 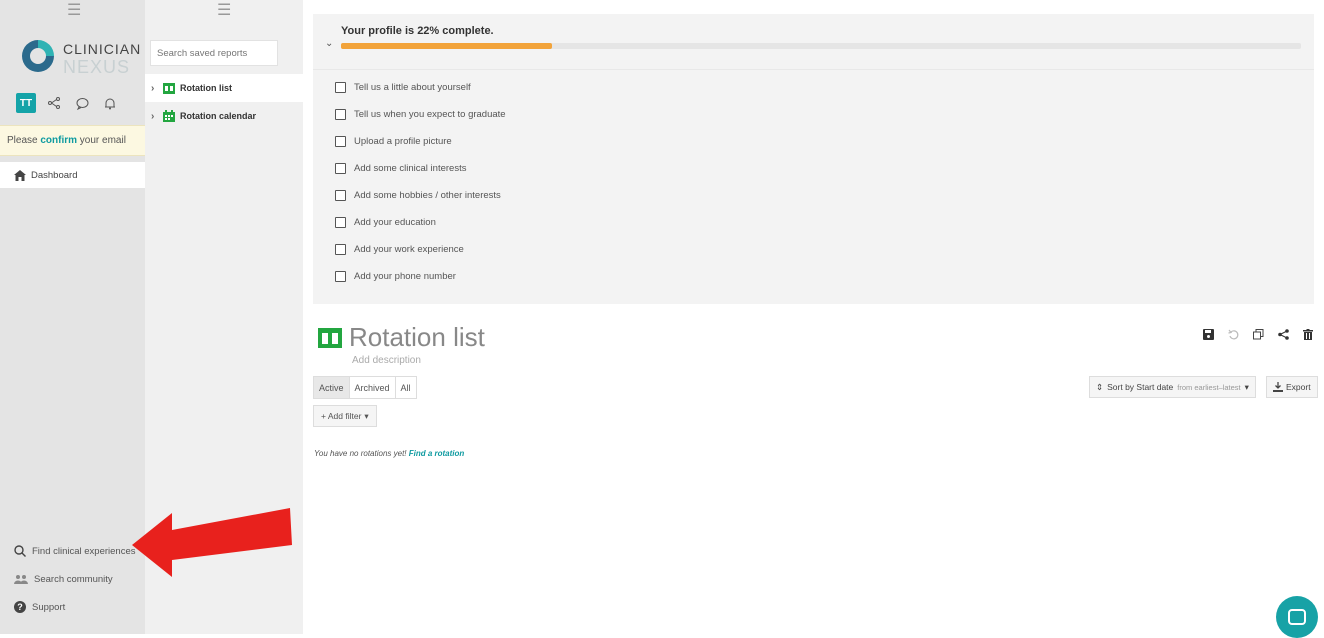 What do you see at coordinates (395, 222) in the screenshot?
I see `profile-task-label: Add your education` at bounding box center [395, 222].